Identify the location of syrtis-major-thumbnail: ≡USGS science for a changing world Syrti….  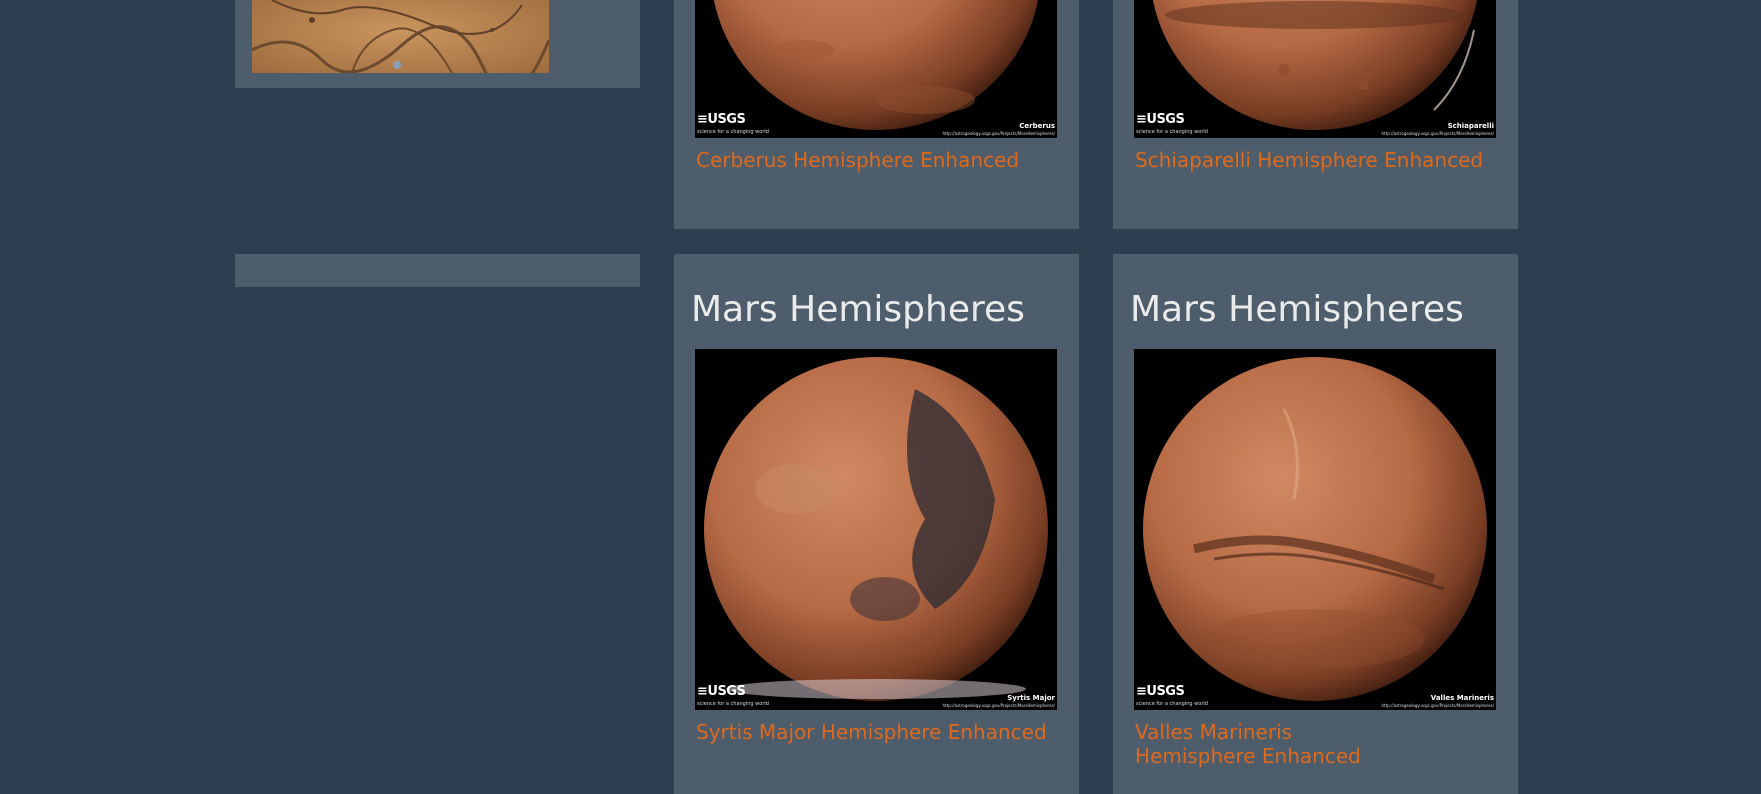
(876, 529).